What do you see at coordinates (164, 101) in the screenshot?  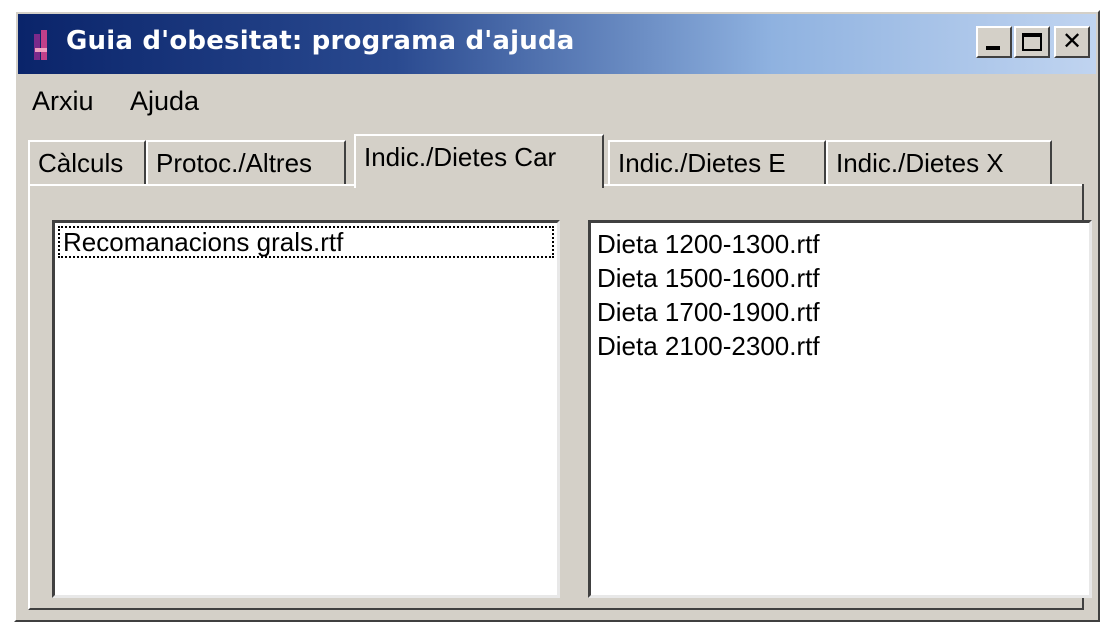 I see `menu-ajuda: Ajuda` at bounding box center [164, 101].